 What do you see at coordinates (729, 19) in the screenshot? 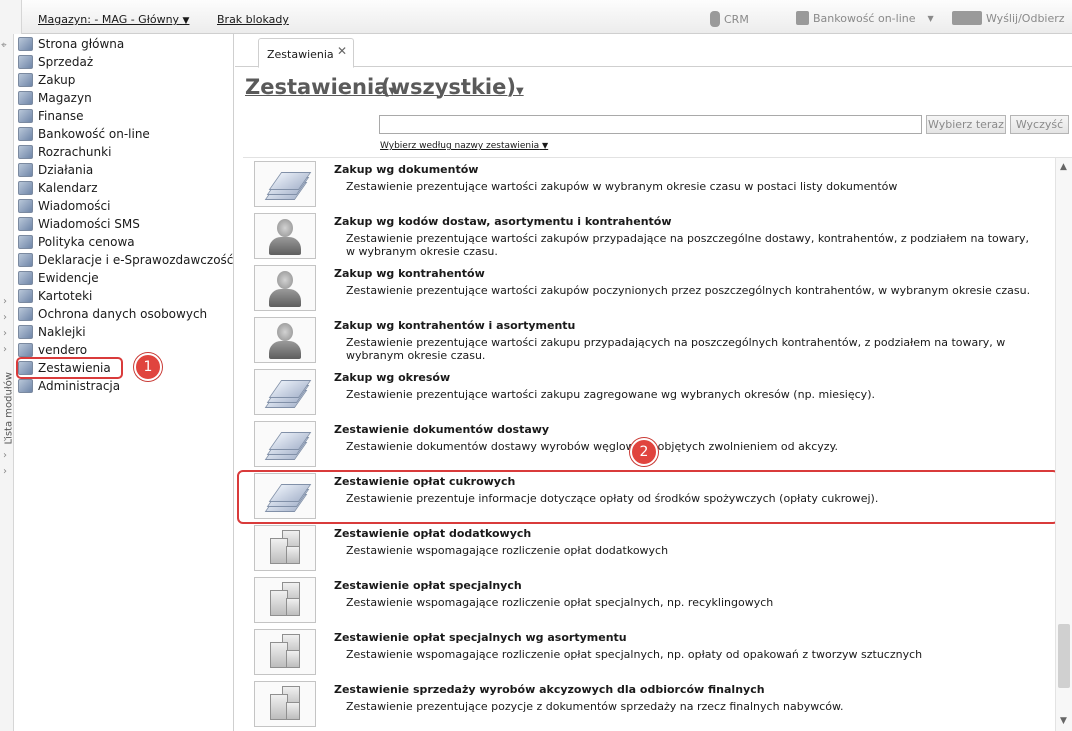
I see `crm-button: CRM` at bounding box center [729, 19].